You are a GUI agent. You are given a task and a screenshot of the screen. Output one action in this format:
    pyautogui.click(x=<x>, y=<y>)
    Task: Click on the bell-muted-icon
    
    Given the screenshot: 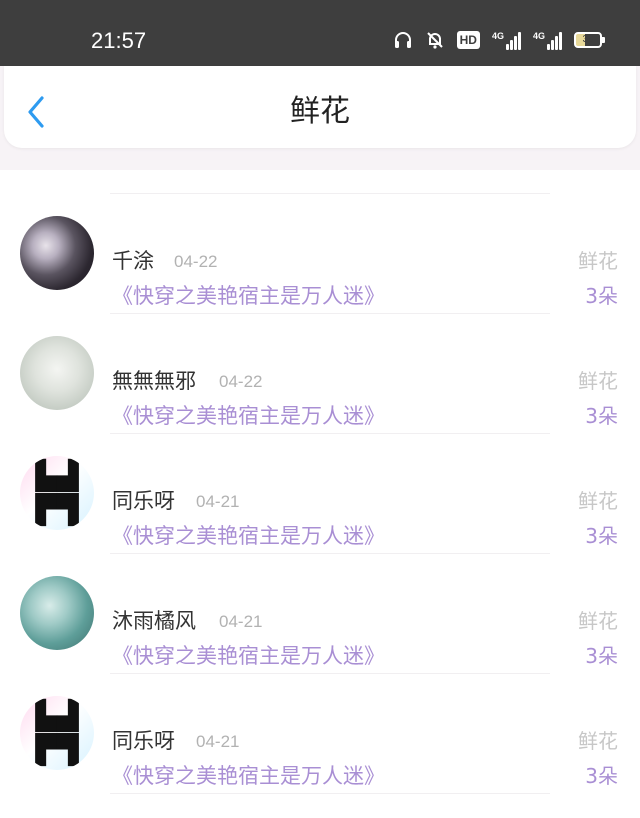 What is the action you would take?
    pyautogui.click(x=434, y=40)
    